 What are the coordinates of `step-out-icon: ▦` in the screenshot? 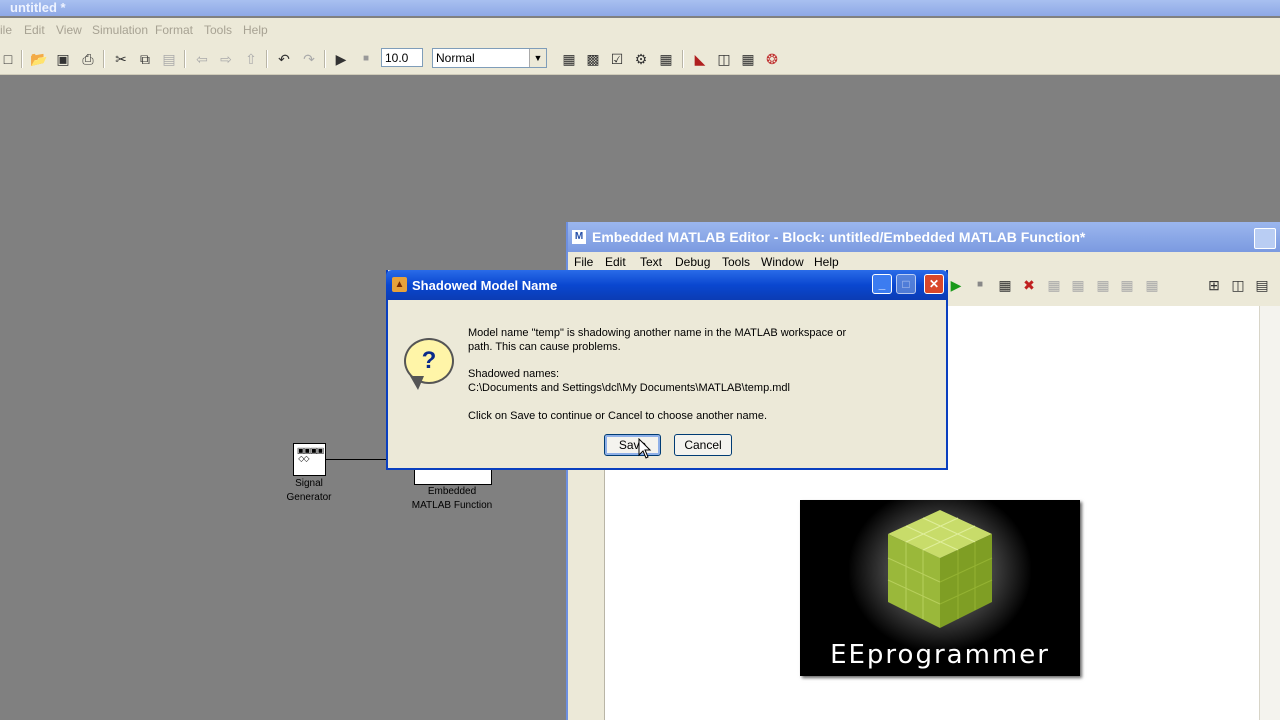 It's located at (1078, 285).